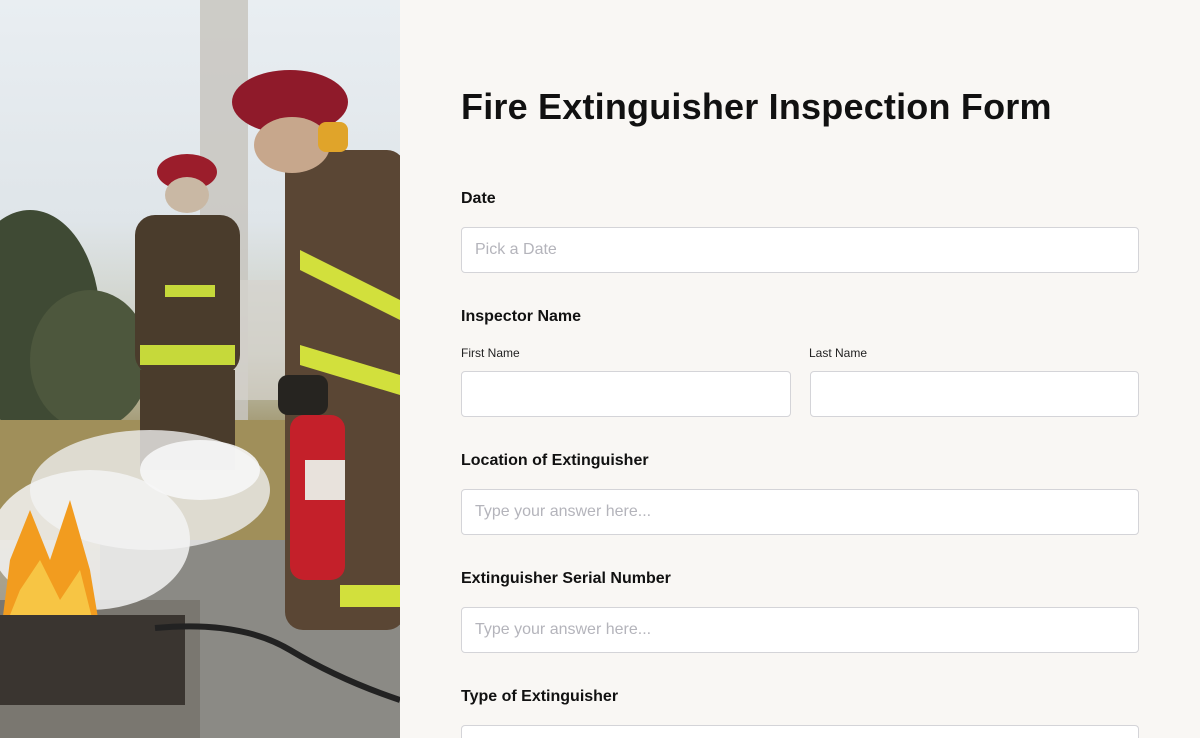 This screenshot has width=1200, height=738. I want to click on extinguisher-type-label: Type of Extinguisher, so click(540, 696).